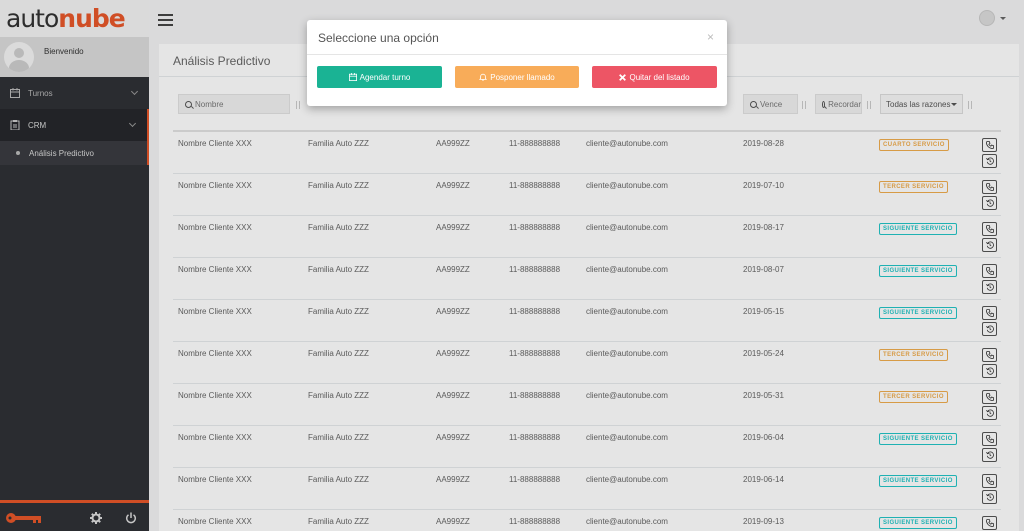 The height and width of the screenshot is (531, 1024). What do you see at coordinates (379, 77) in the screenshot?
I see `agendar-turno-button: Agendar turno` at bounding box center [379, 77].